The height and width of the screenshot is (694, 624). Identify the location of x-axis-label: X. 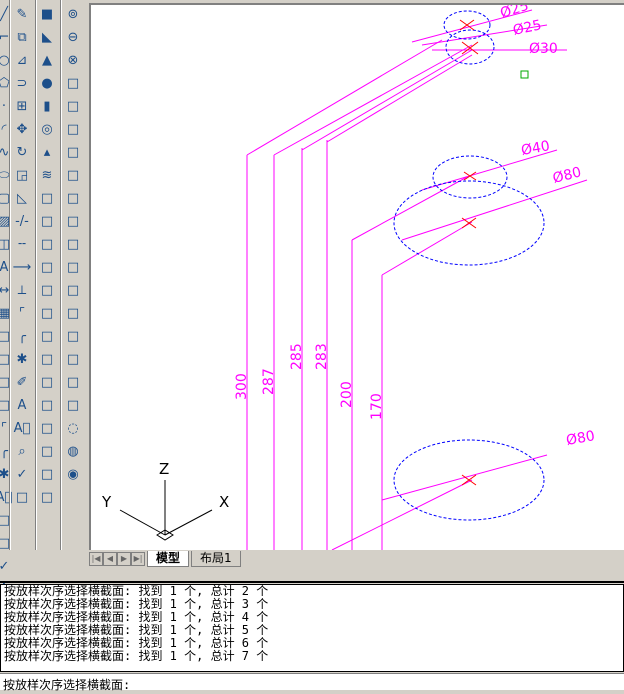
(224, 502).